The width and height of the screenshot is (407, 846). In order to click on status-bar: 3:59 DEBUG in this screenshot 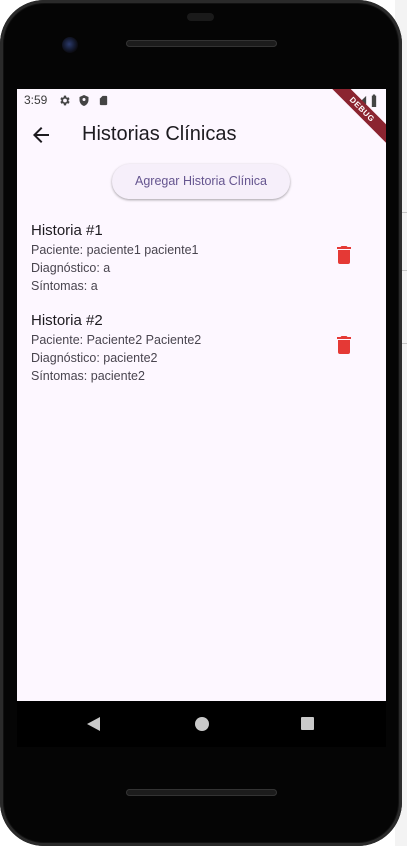, I will do `click(201, 118)`.